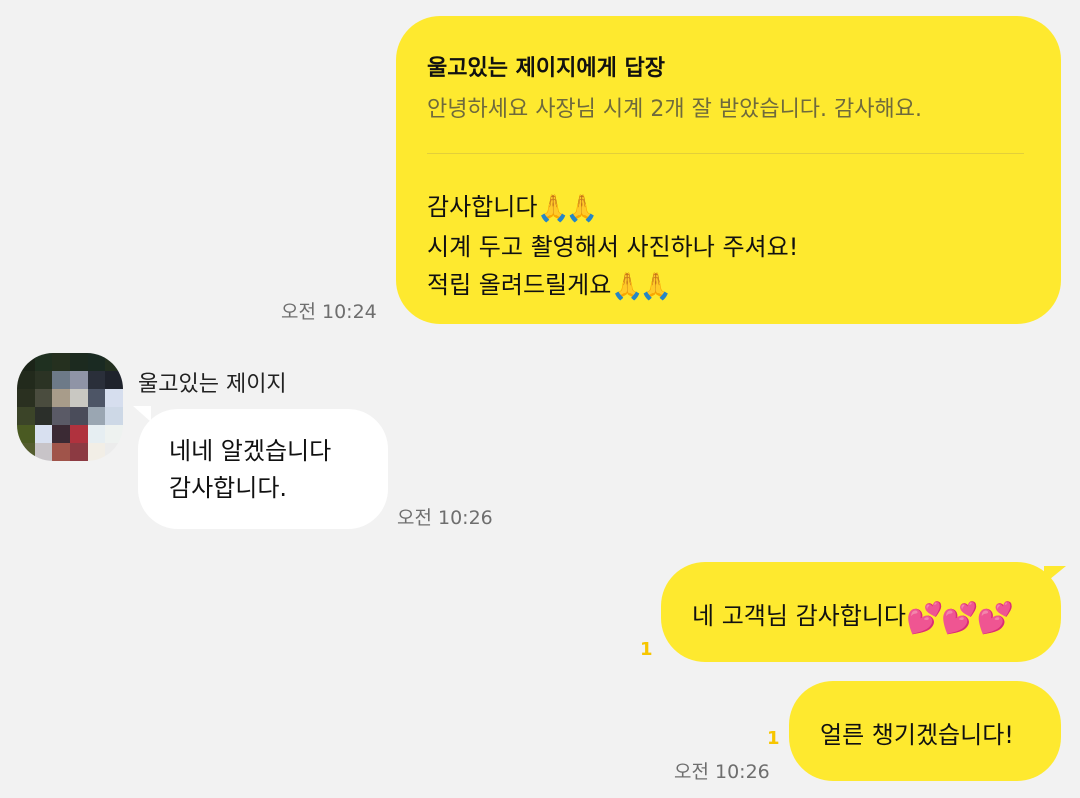  Describe the element at coordinates (212, 384) in the screenshot. I see `sender-name: 울고있는 제이지` at that location.